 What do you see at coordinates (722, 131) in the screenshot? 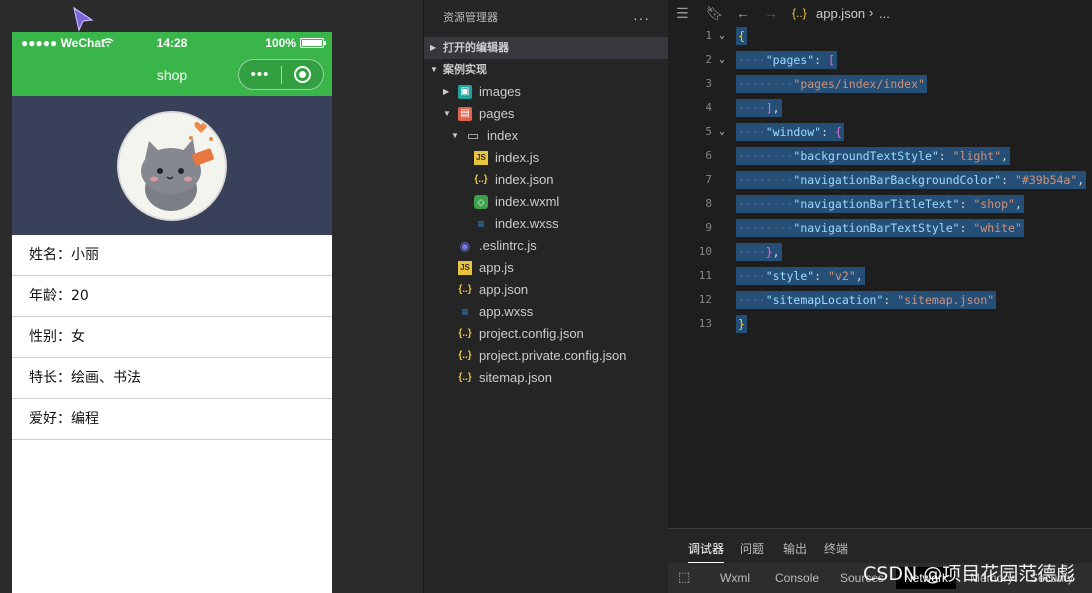
I see `chevron-down-icon: ⌄` at bounding box center [722, 131].